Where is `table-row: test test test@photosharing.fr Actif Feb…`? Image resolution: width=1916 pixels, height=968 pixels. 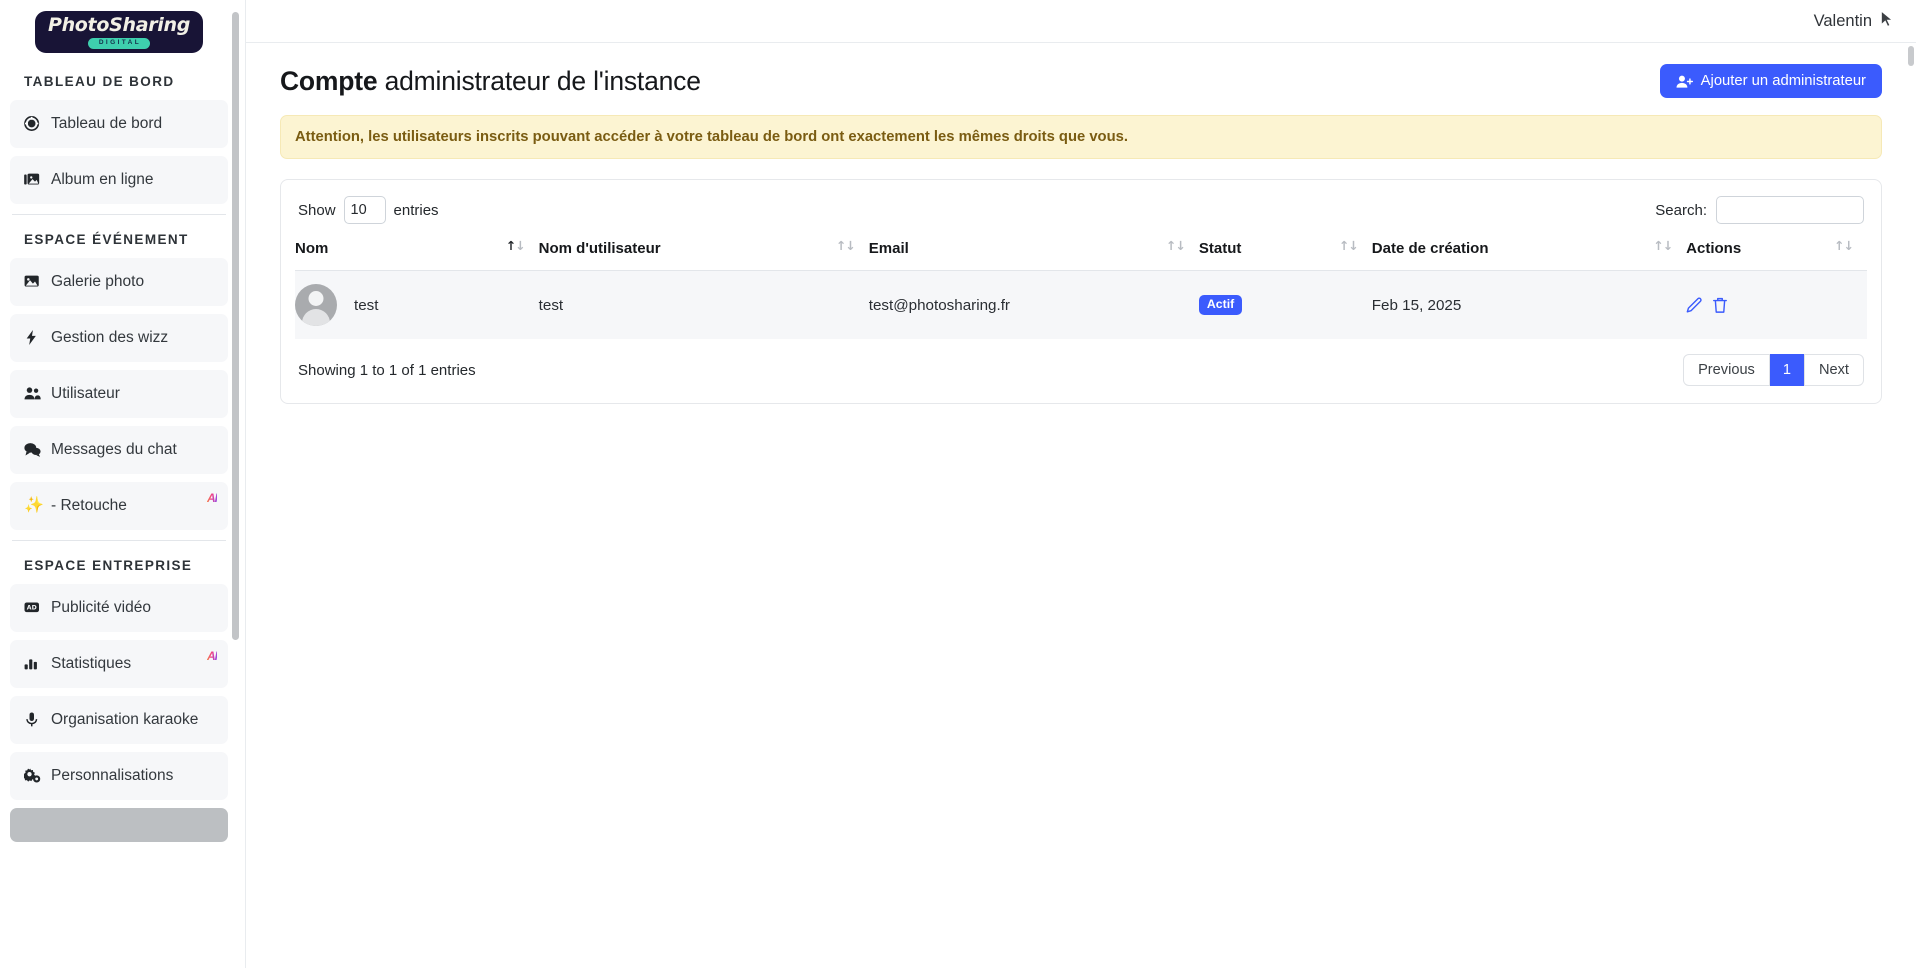 table-row: test test test@photosharing.fr Actif Feb… is located at coordinates (1081, 304).